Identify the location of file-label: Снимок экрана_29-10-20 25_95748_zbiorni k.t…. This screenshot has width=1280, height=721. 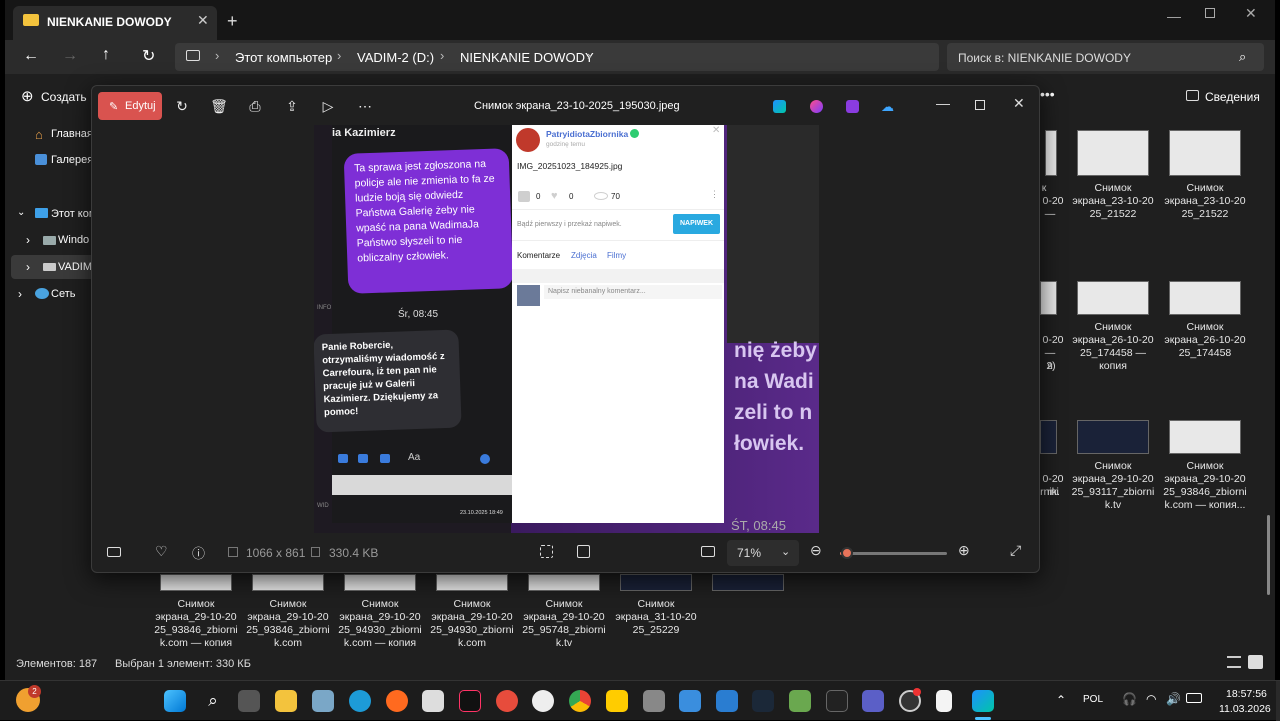
(564, 624).